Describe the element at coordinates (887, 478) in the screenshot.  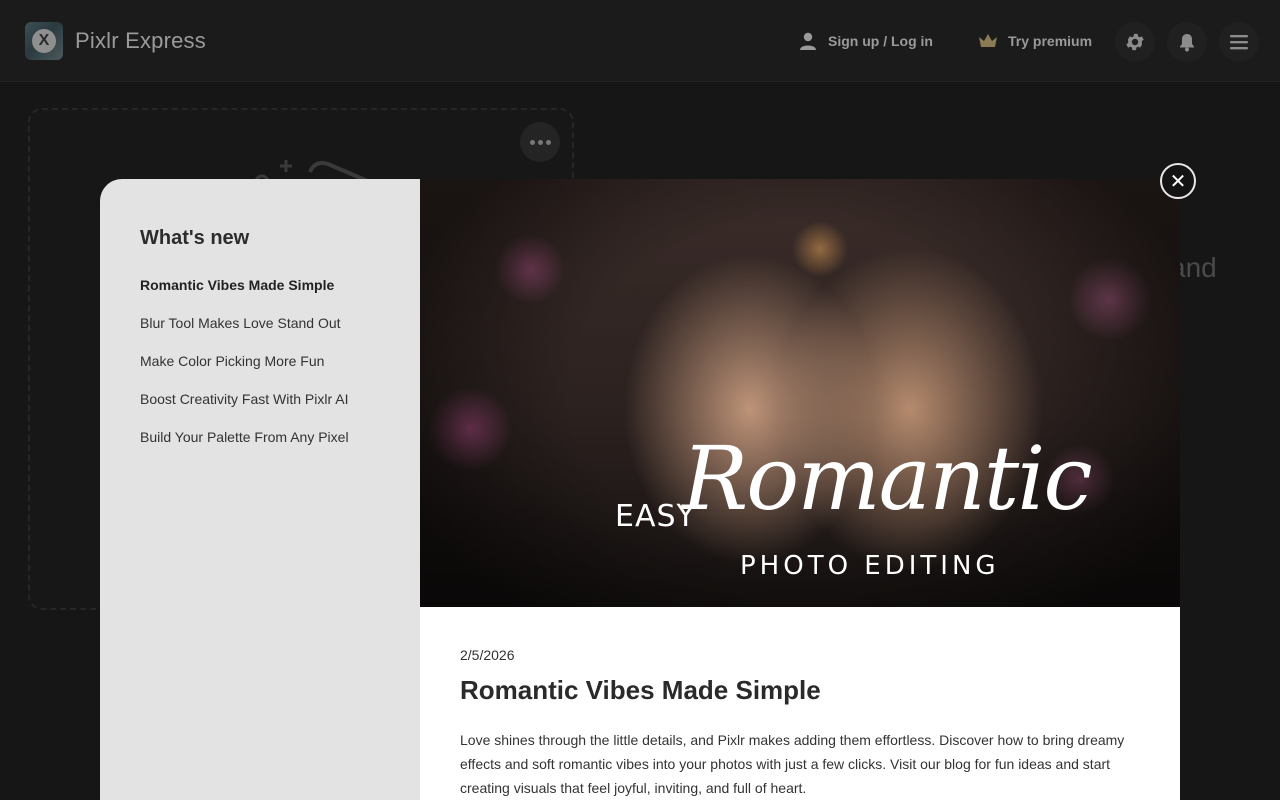
I see `hero-text-romantic: Romantic` at that location.